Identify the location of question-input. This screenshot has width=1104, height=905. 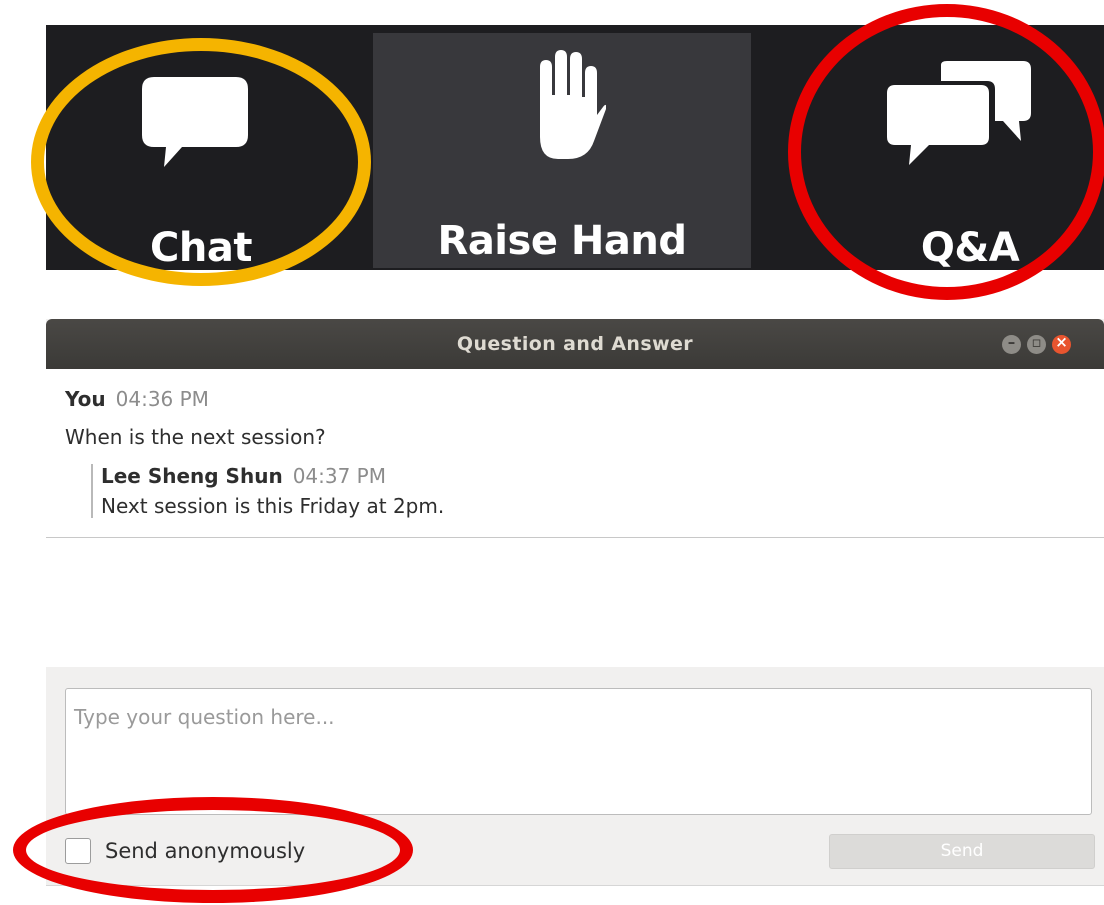
(578, 751).